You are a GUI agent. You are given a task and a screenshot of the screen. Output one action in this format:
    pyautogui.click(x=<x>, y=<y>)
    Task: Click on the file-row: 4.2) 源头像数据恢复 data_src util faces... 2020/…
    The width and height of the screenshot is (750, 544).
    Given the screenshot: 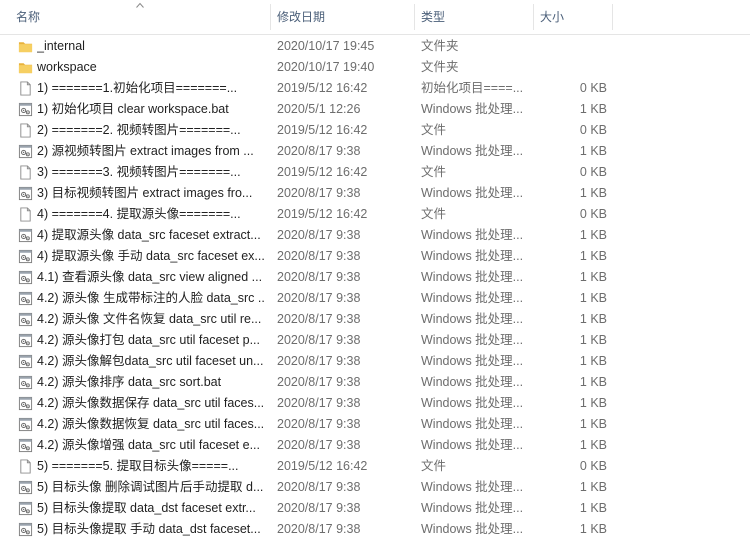 What is the action you would take?
    pyautogui.click(x=375, y=424)
    